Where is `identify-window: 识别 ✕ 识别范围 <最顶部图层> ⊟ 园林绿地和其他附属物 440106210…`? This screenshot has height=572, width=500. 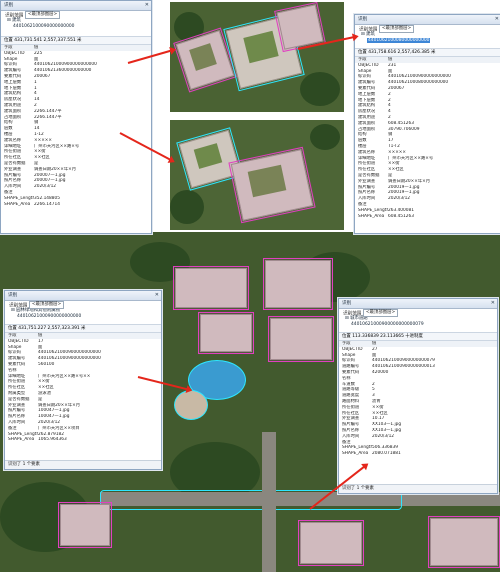 identify-window: 识别 ✕ 识别范围 <最顶部图层> ⊟ 园林绿地和其他附属物 440106210… is located at coordinates (83, 380).